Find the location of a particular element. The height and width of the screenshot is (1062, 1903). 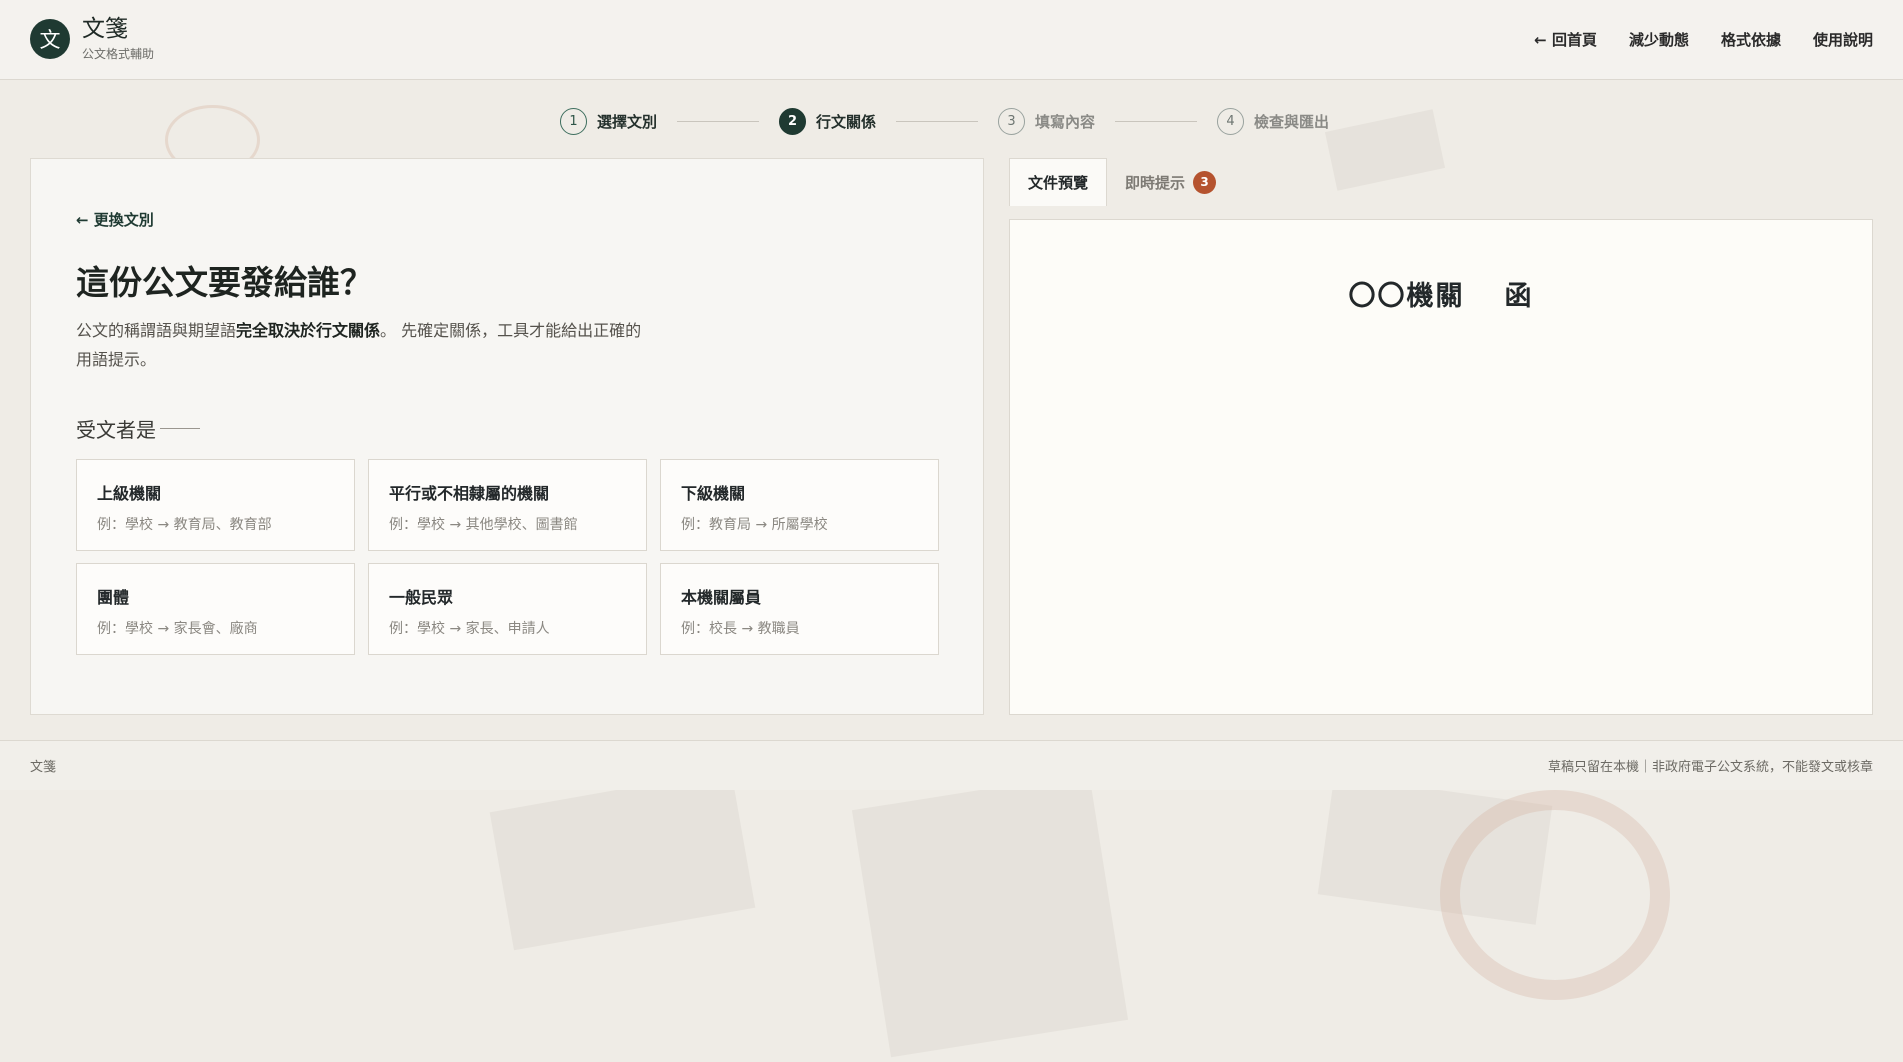

tab-live-hints: 即時提示 3 is located at coordinates (1170, 182).